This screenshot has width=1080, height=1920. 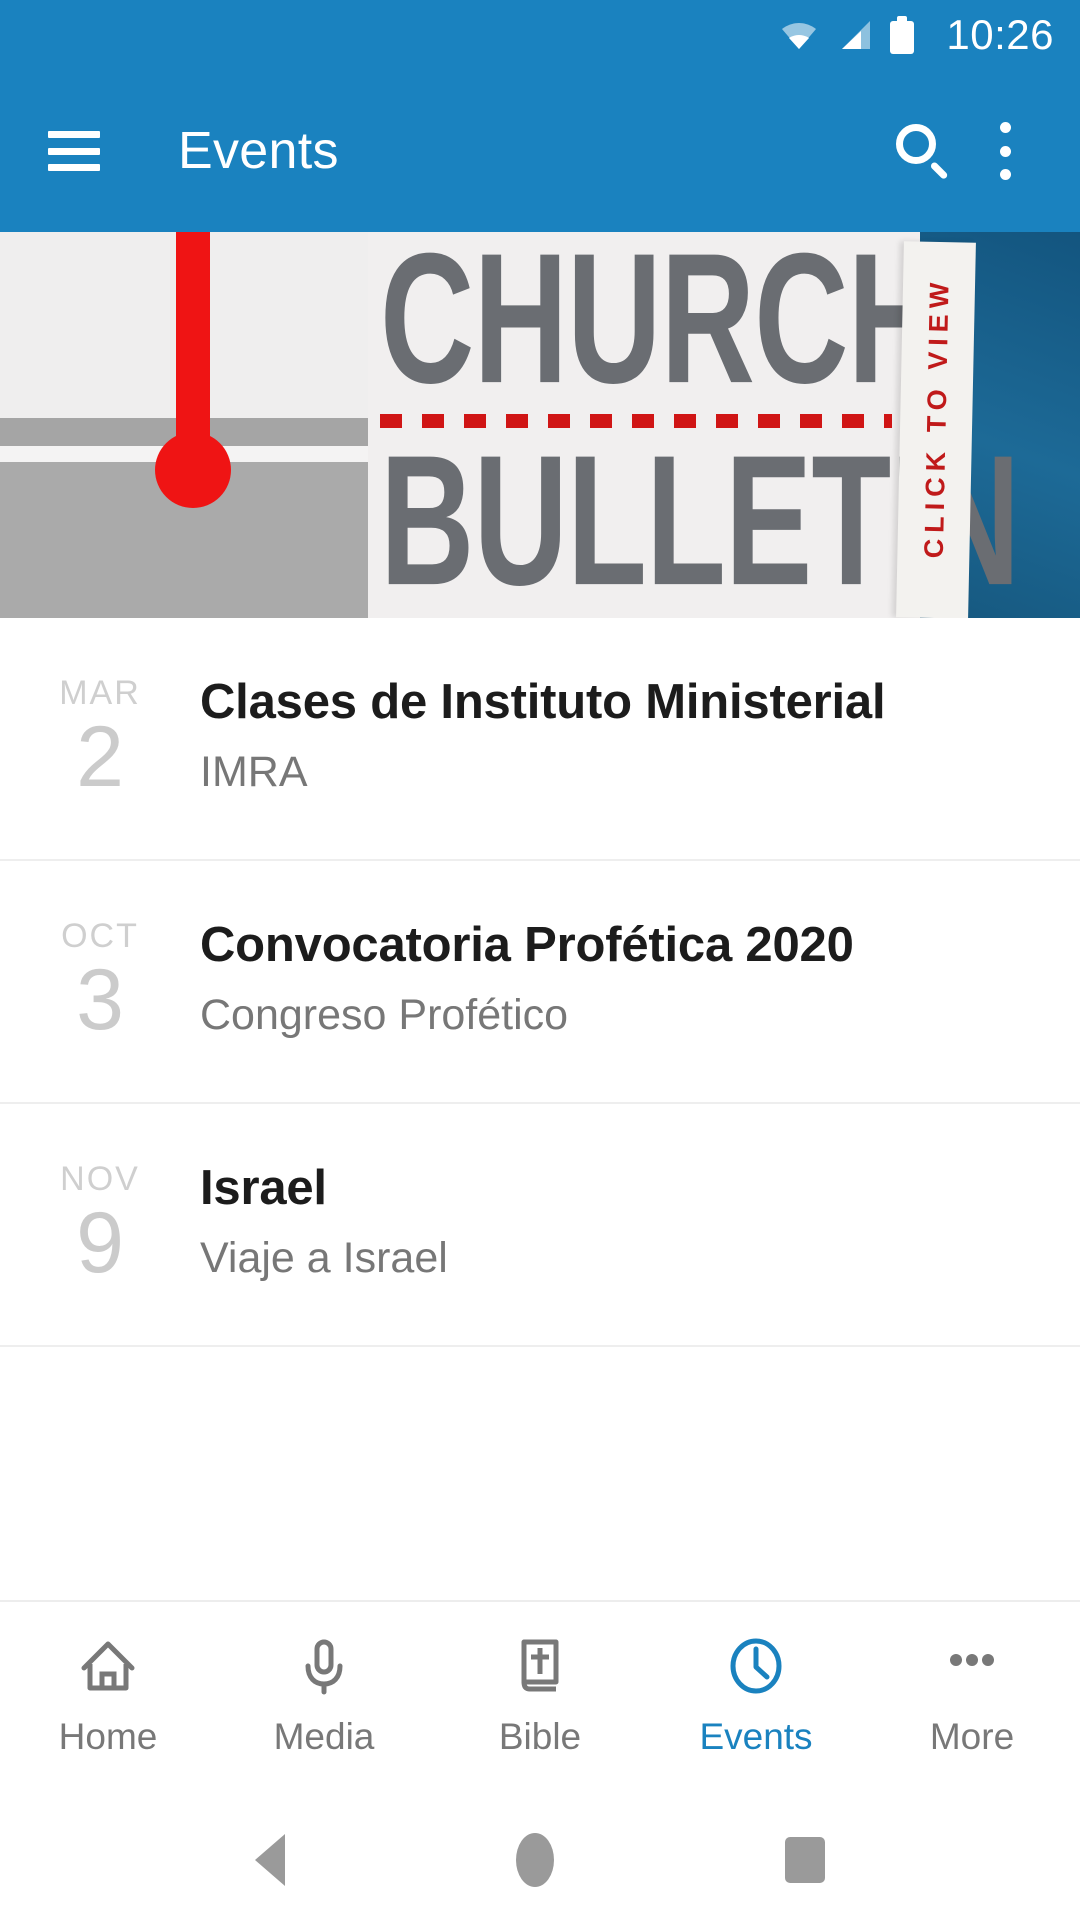 What do you see at coordinates (193, 470) in the screenshot?
I see `thermometer-bulb-icon` at bounding box center [193, 470].